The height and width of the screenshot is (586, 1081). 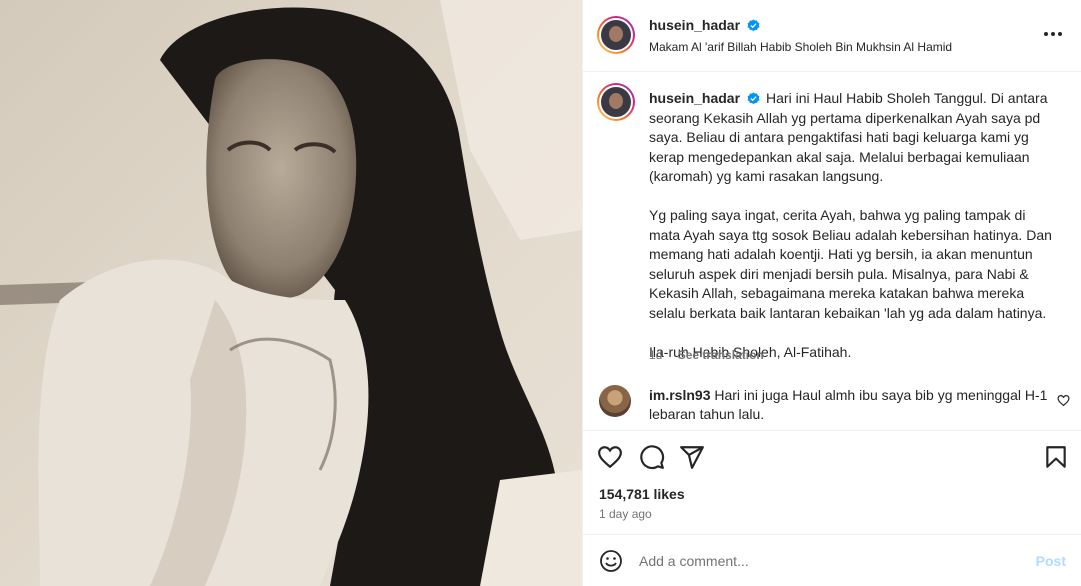 I want to click on caption-age: 1d, so click(x=656, y=355).